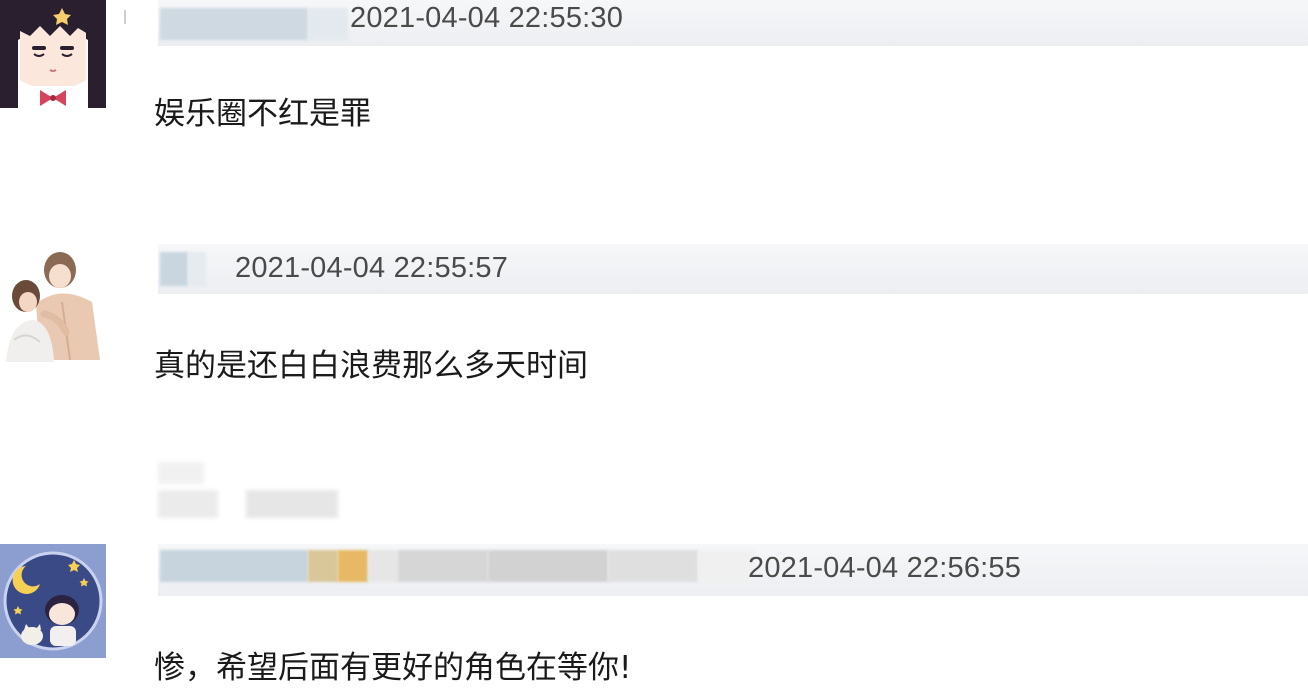  I want to click on comment-timestamp: 2021-04-04 22:55:30, so click(487, 18).